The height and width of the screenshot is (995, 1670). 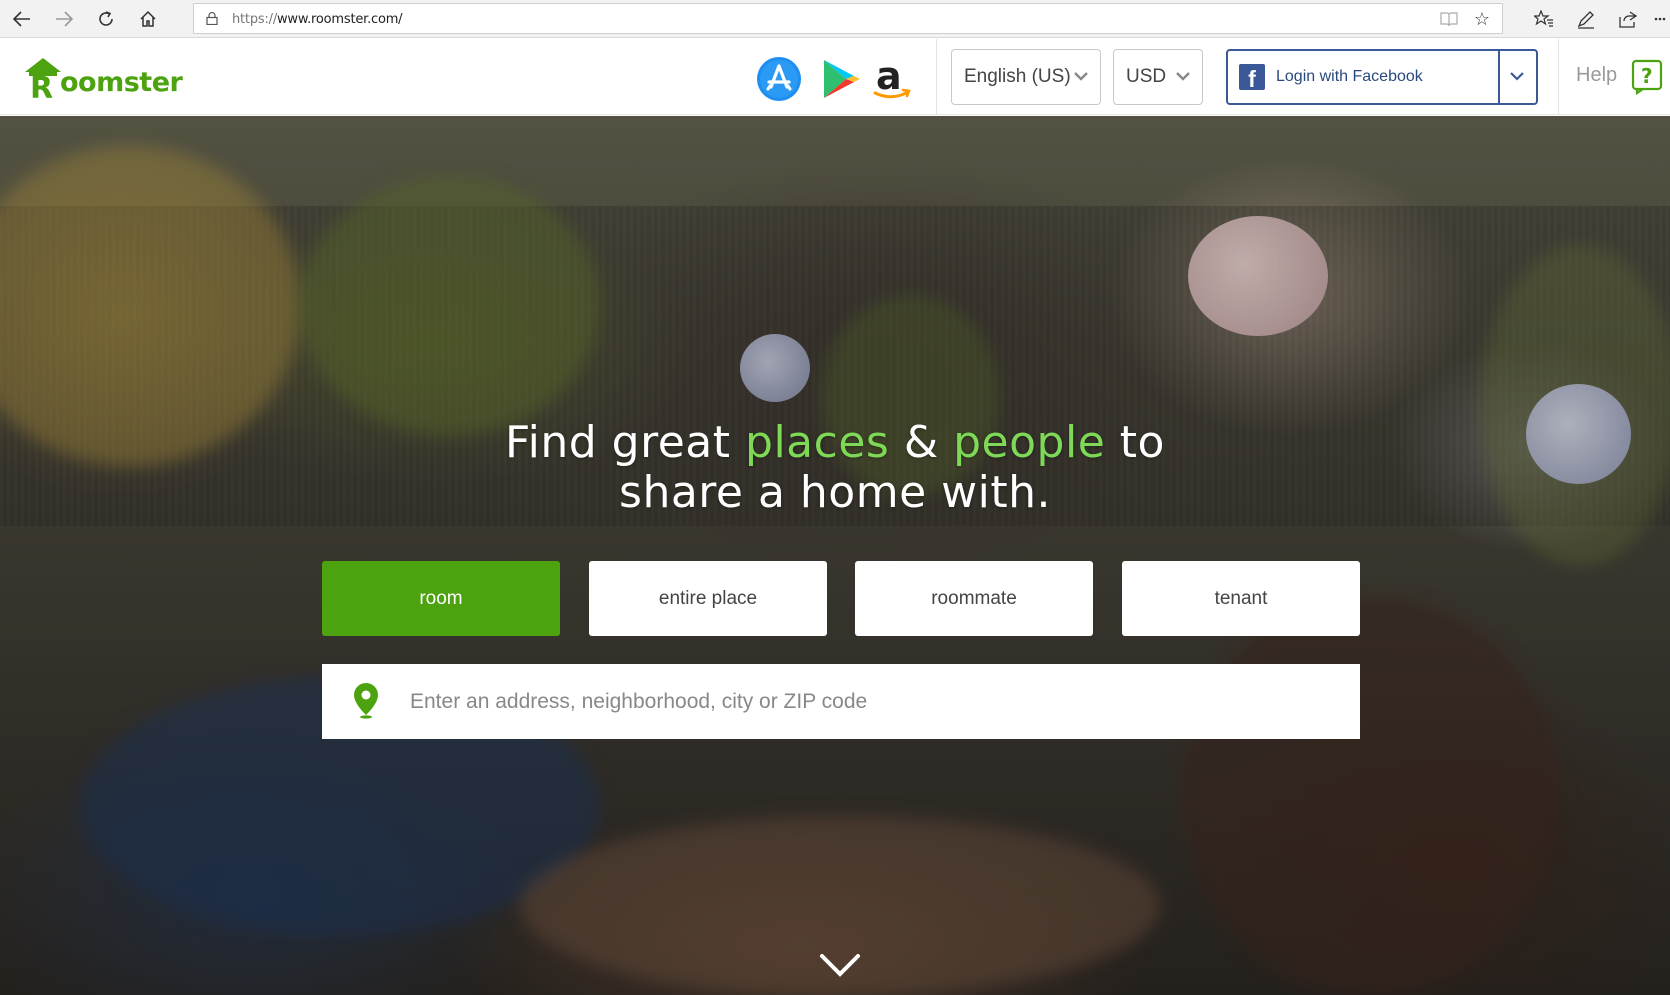 I want to click on app-store-icon, so click(x=779, y=79).